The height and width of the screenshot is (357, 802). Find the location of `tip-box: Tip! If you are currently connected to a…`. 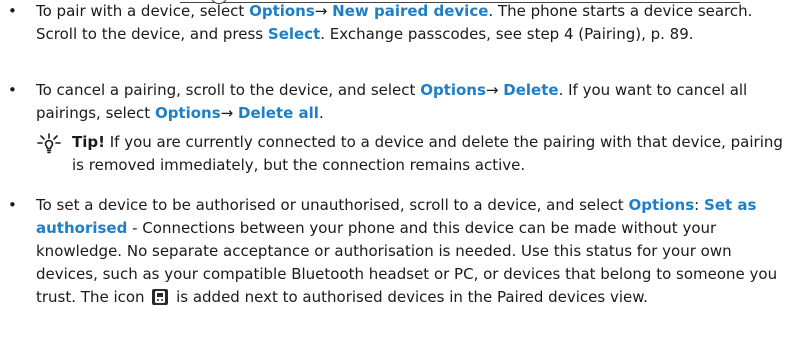

tip-box: Tip! If you are currently connected to a… is located at coordinates (411, 154).